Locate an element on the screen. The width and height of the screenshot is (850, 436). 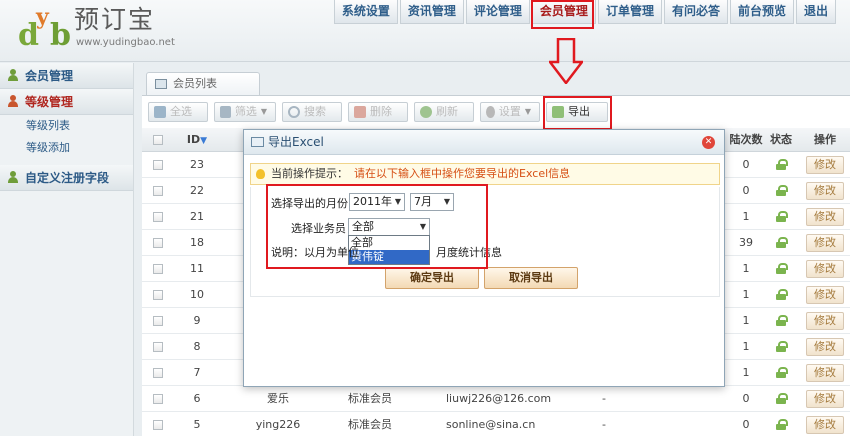
nav-item-logout: 退出 is located at coordinates (815, 12).